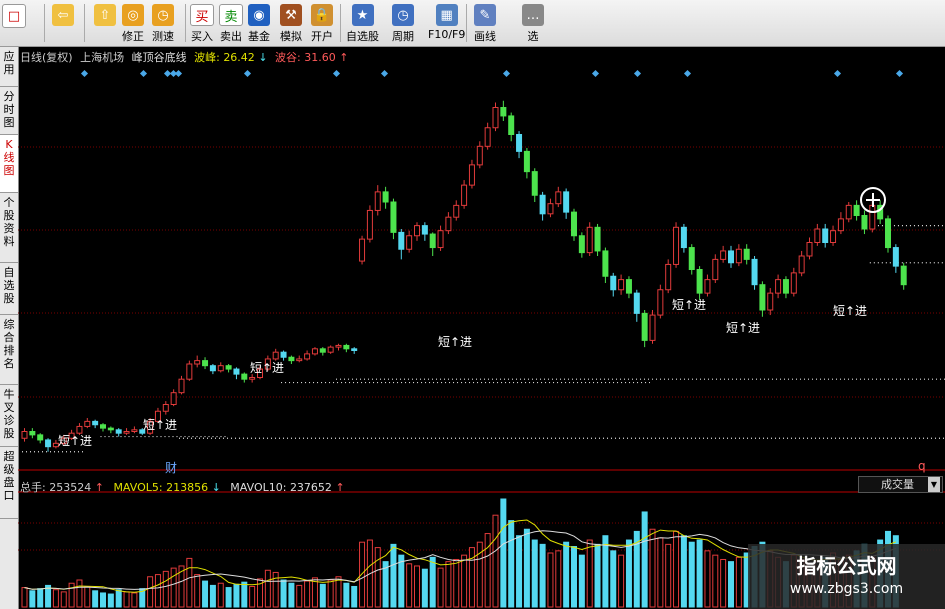 The width and height of the screenshot is (945, 609). I want to click on toolbar-button-7: ◉ 基金, so click(259, 23).